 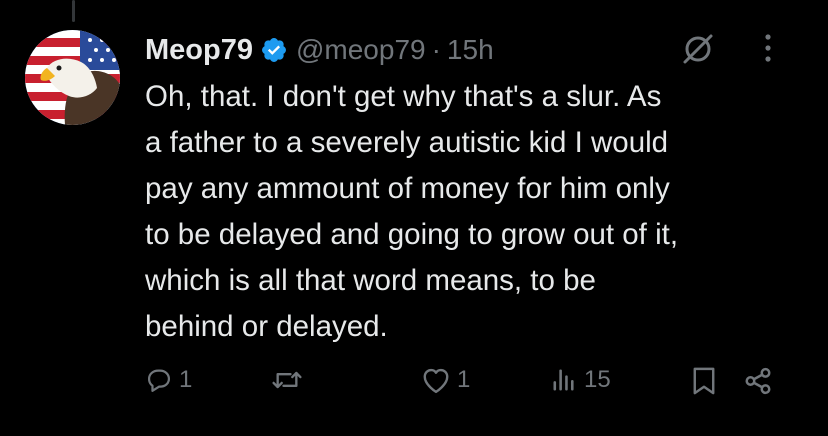 I want to click on more-icon, so click(x=768, y=50).